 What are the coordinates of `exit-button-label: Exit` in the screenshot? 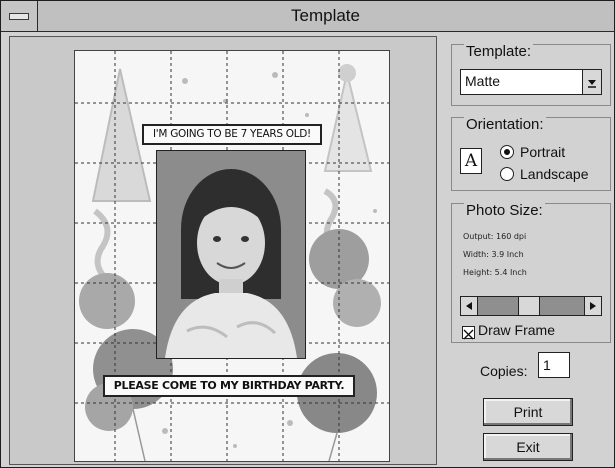 It's located at (528, 447).